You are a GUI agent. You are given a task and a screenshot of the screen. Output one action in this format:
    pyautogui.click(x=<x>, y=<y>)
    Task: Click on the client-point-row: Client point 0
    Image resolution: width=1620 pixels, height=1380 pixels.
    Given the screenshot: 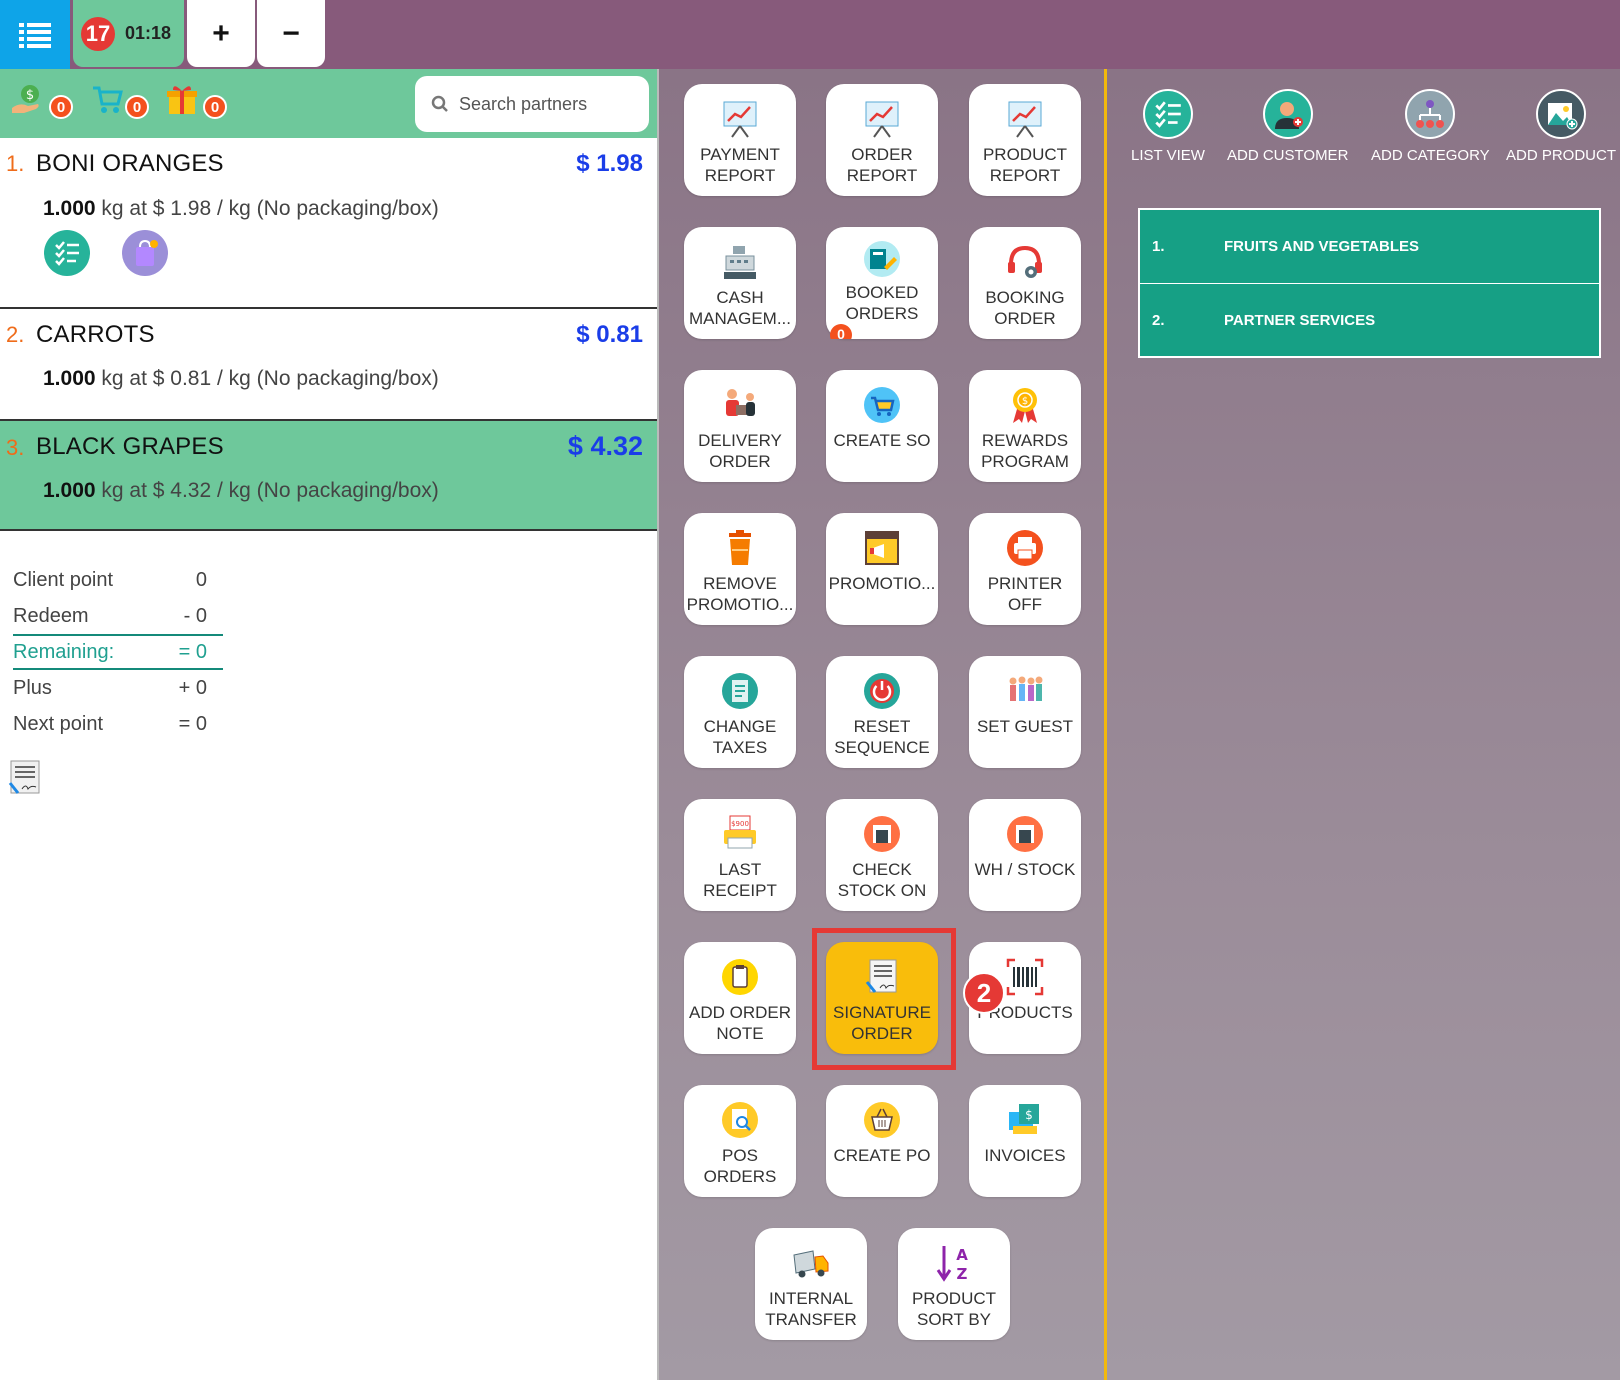 What is the action you would take?
    pyautogui.click(x=118, y=580)
    